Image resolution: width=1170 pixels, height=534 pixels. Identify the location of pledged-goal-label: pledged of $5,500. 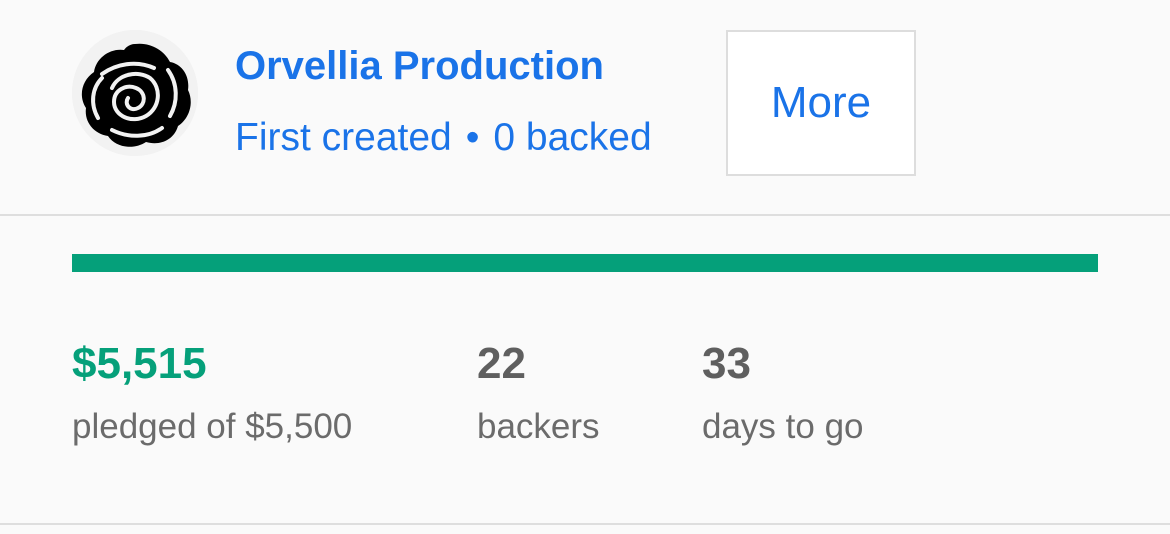
(212, 426).